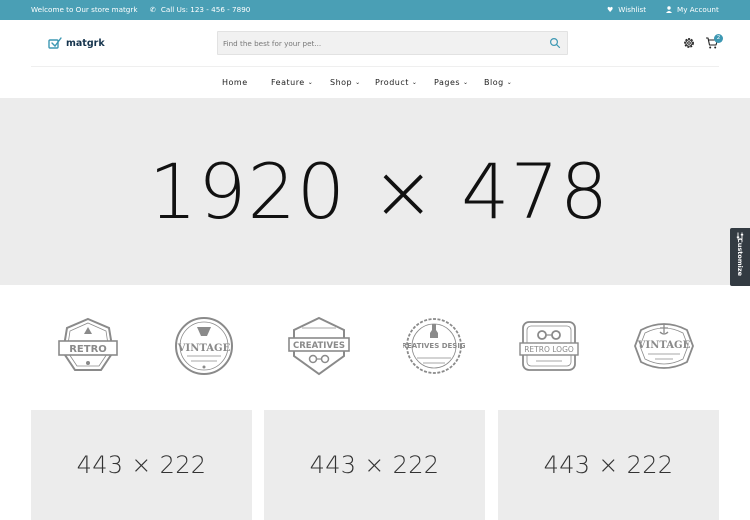 The image size is (750, 520). I want to click on brand-logo-retro-logo: RETRO LOGO, so click(549, 346).